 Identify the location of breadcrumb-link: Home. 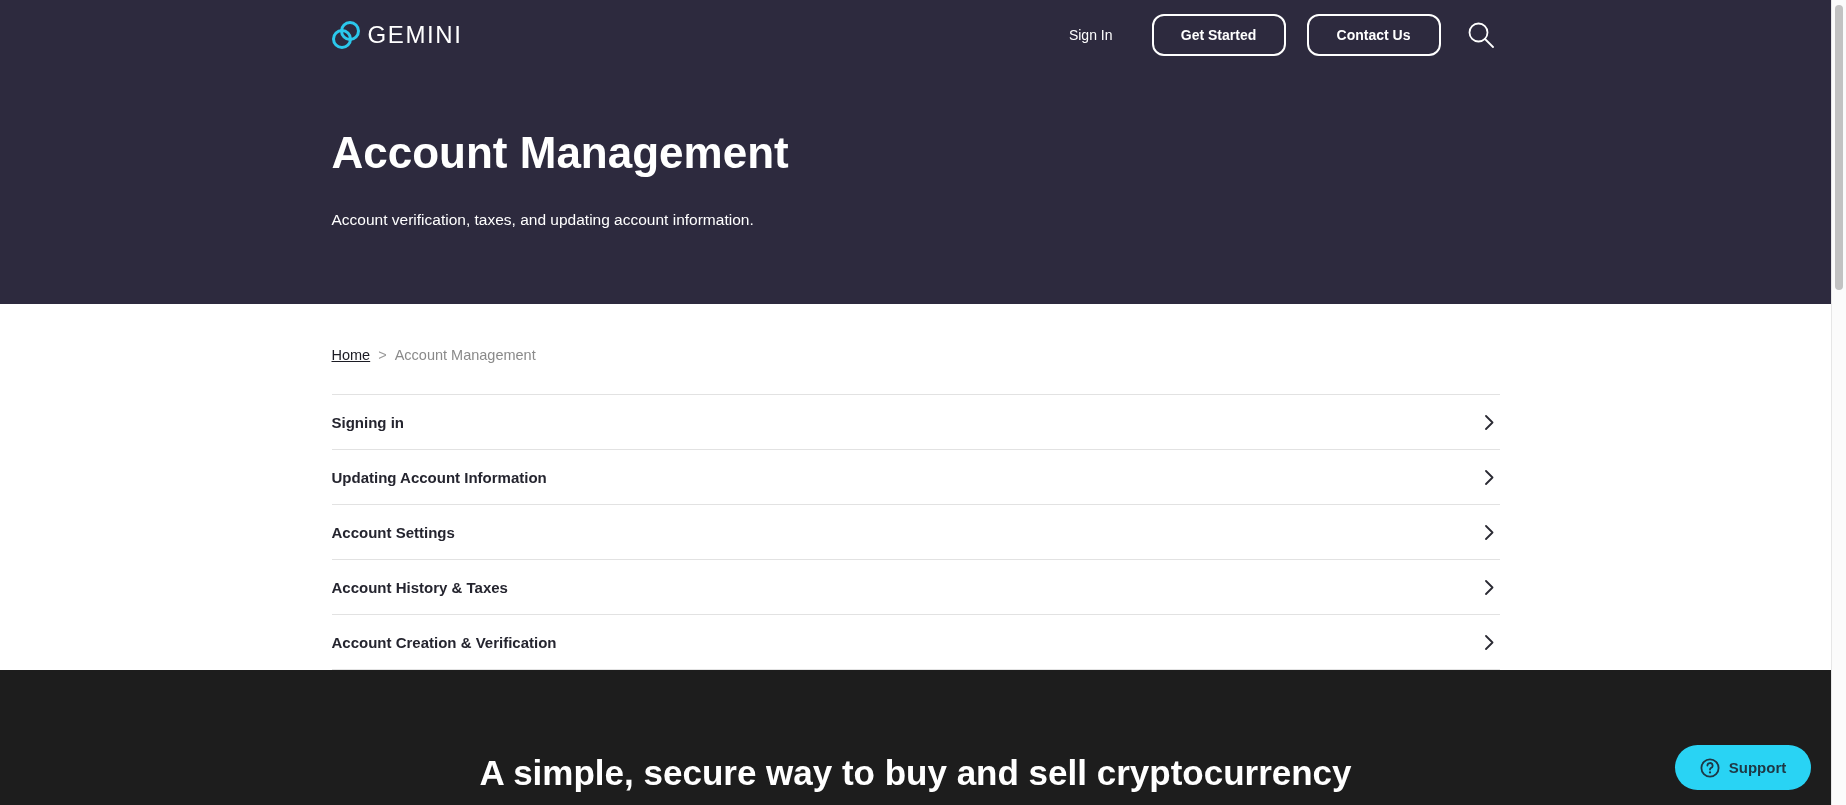
(351, 355).